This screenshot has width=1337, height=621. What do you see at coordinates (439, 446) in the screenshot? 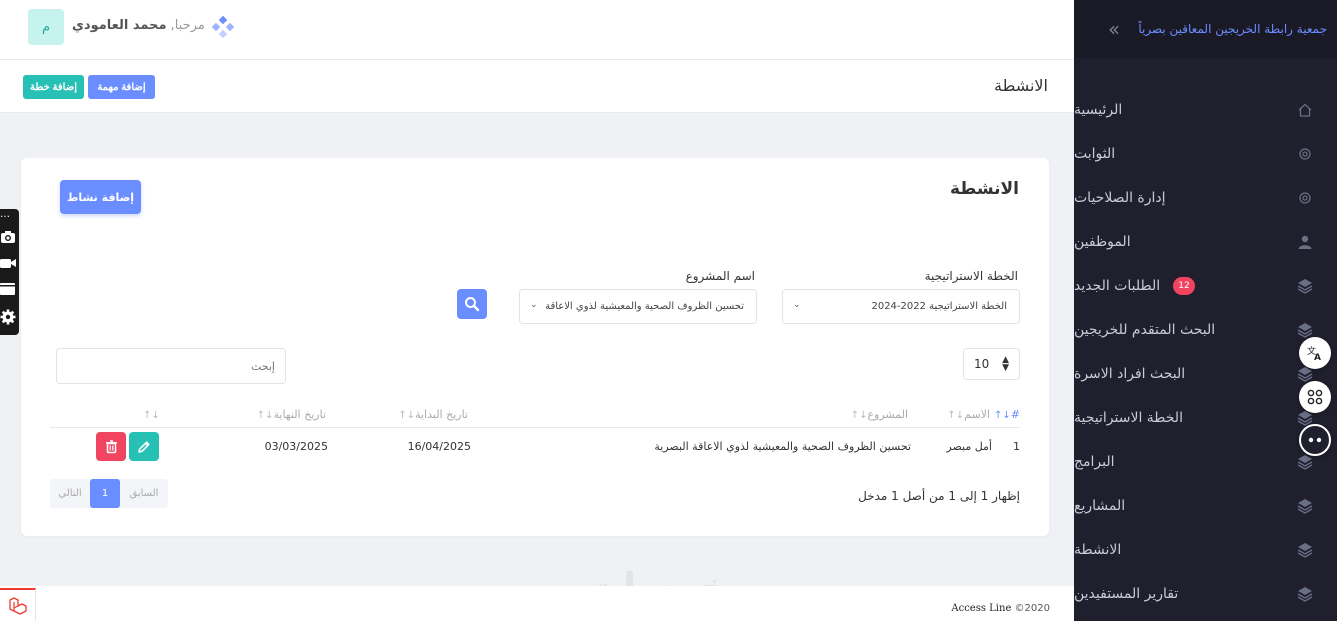
I see `row-start-date: 16/04/2025` at bounding box center [439, 446].